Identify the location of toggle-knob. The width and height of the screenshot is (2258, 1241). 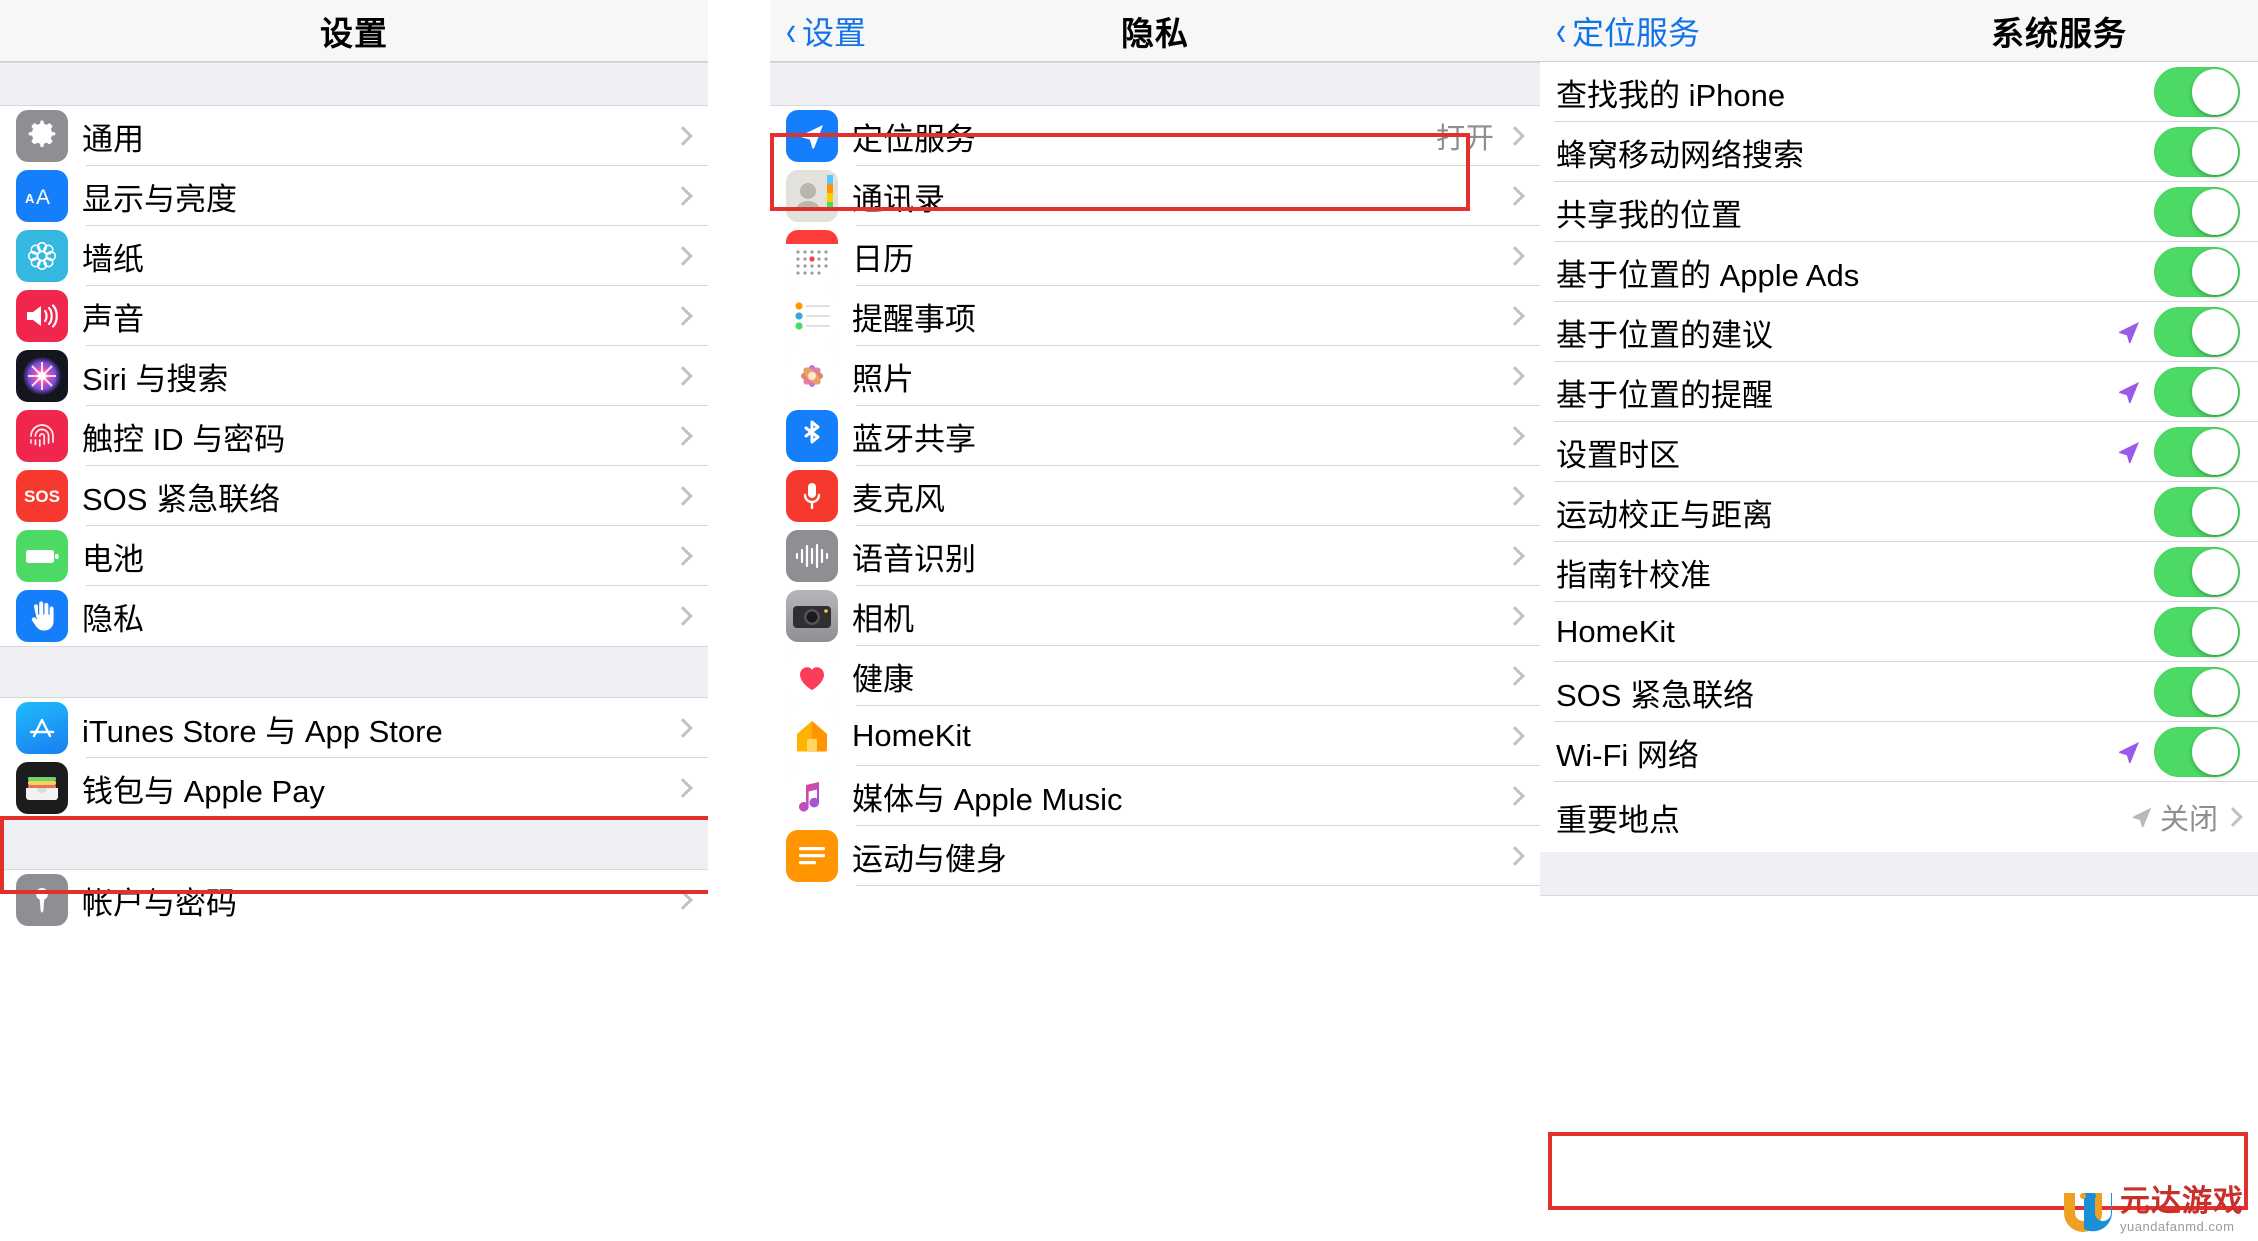
(2215, 332).